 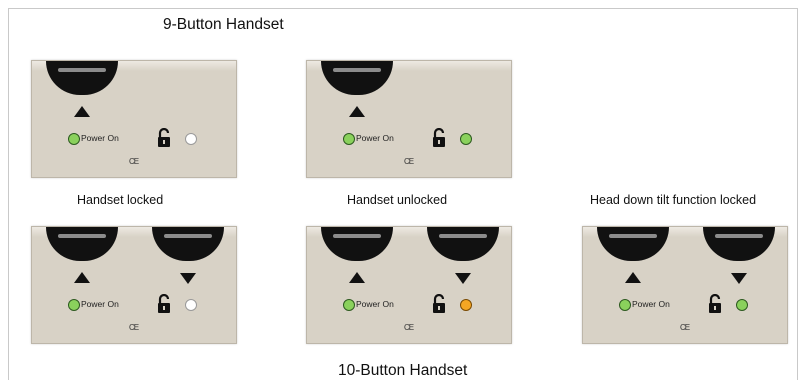 What do you see at coordinates (120, 200) in the screenshot?
I see `caption-handset-locked: Handset locked` at bounding box center [120, 200].